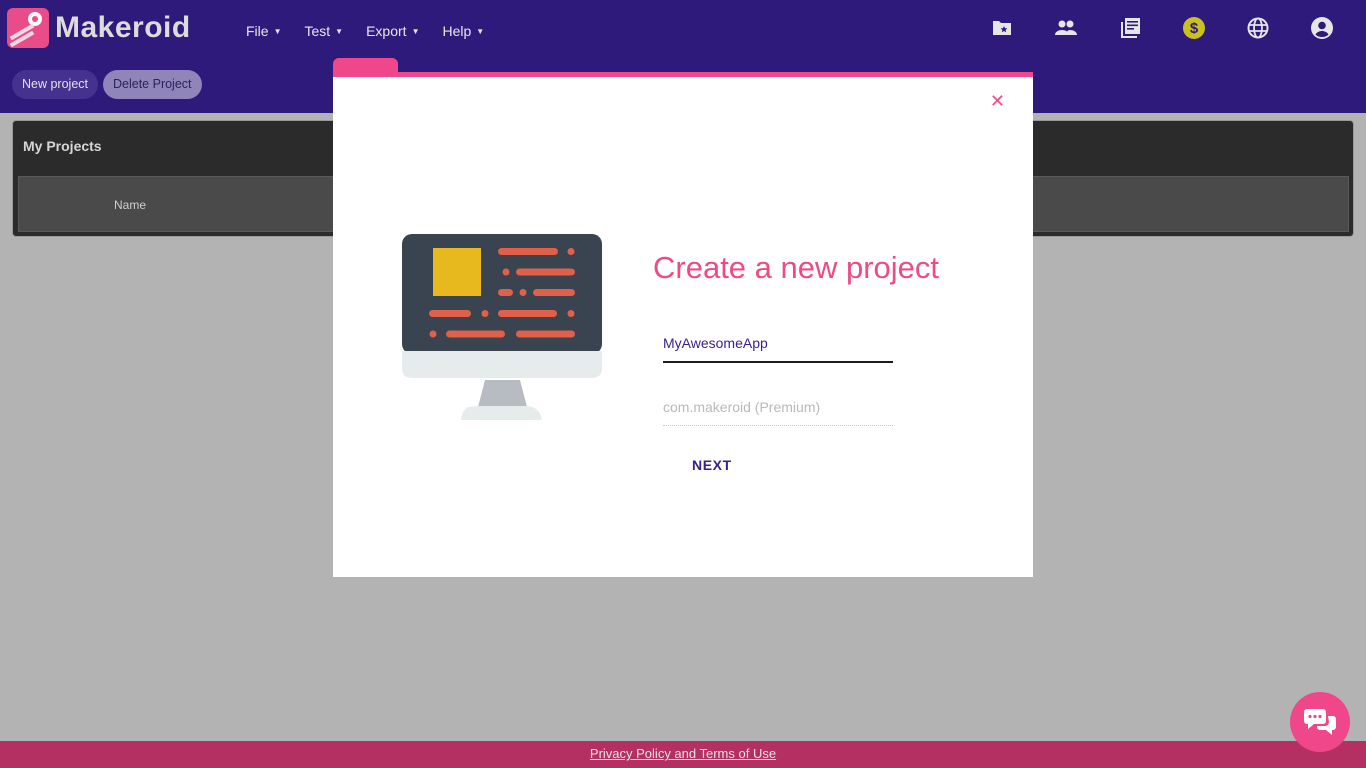  I want to click on computer-illustration-icon, so click(502, 327).